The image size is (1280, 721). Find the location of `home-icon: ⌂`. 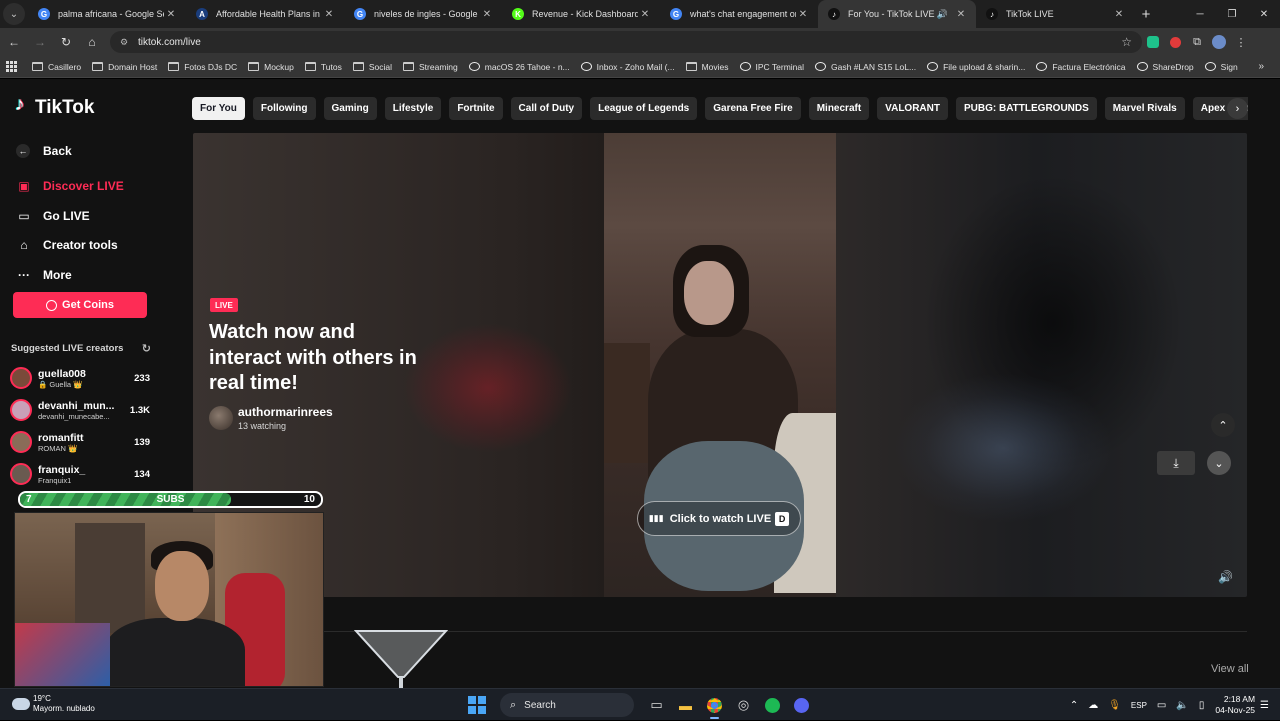

home-icon: ⌂ is located at coordinates (92, 42).